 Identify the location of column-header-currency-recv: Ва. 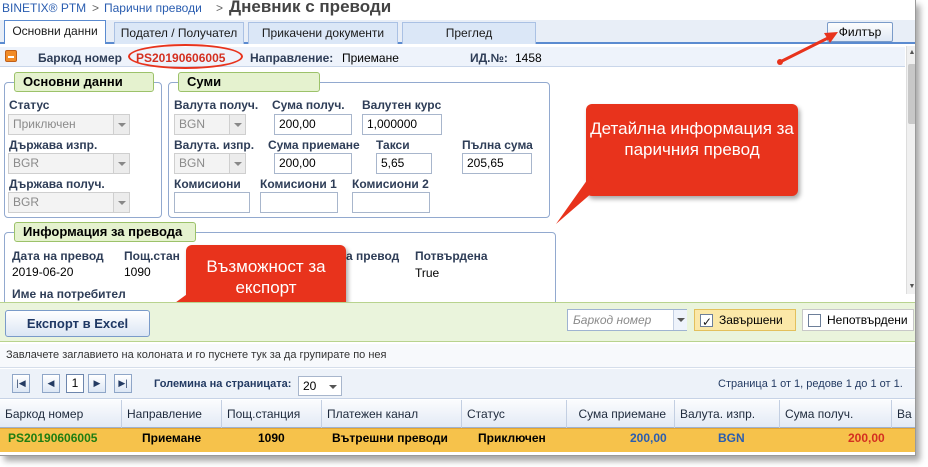
(903, 414).